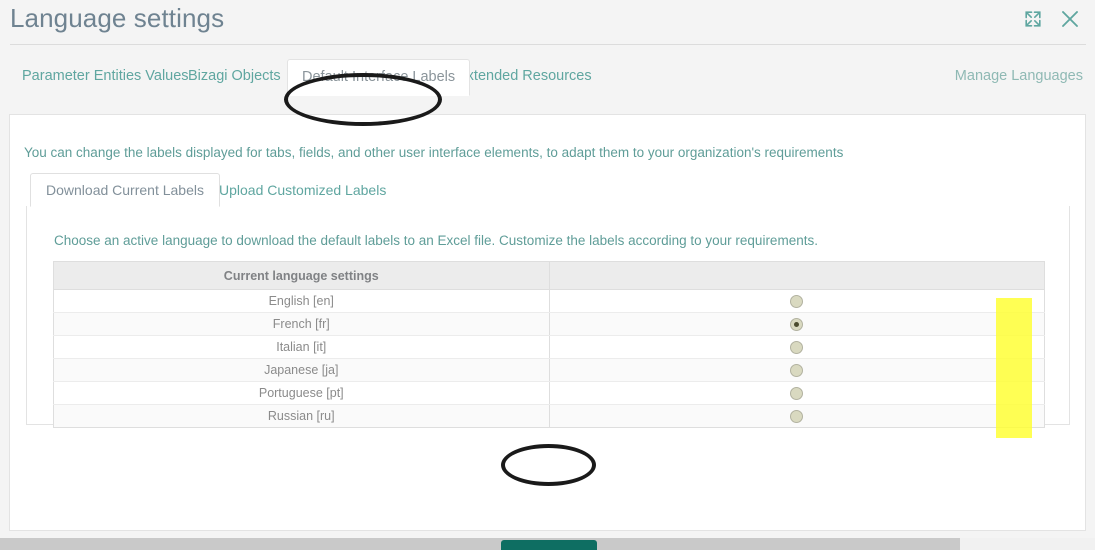 The image size is (1095, 550). I want to click on download-button-container: Download, so click(549, 545).